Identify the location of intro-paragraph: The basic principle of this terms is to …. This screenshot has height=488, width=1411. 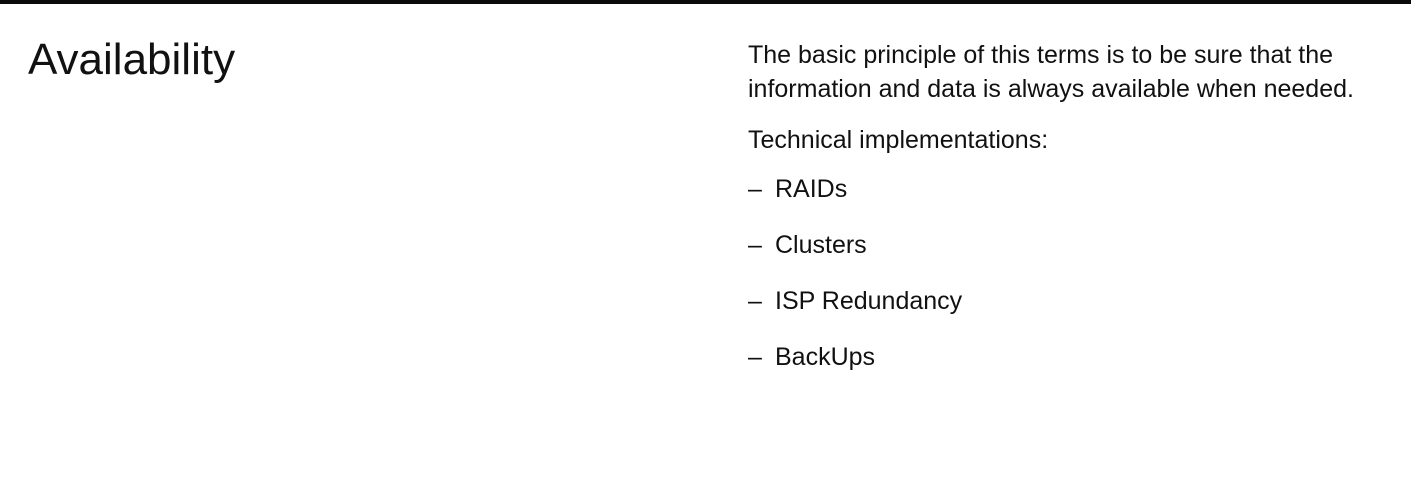
(1051, 72).